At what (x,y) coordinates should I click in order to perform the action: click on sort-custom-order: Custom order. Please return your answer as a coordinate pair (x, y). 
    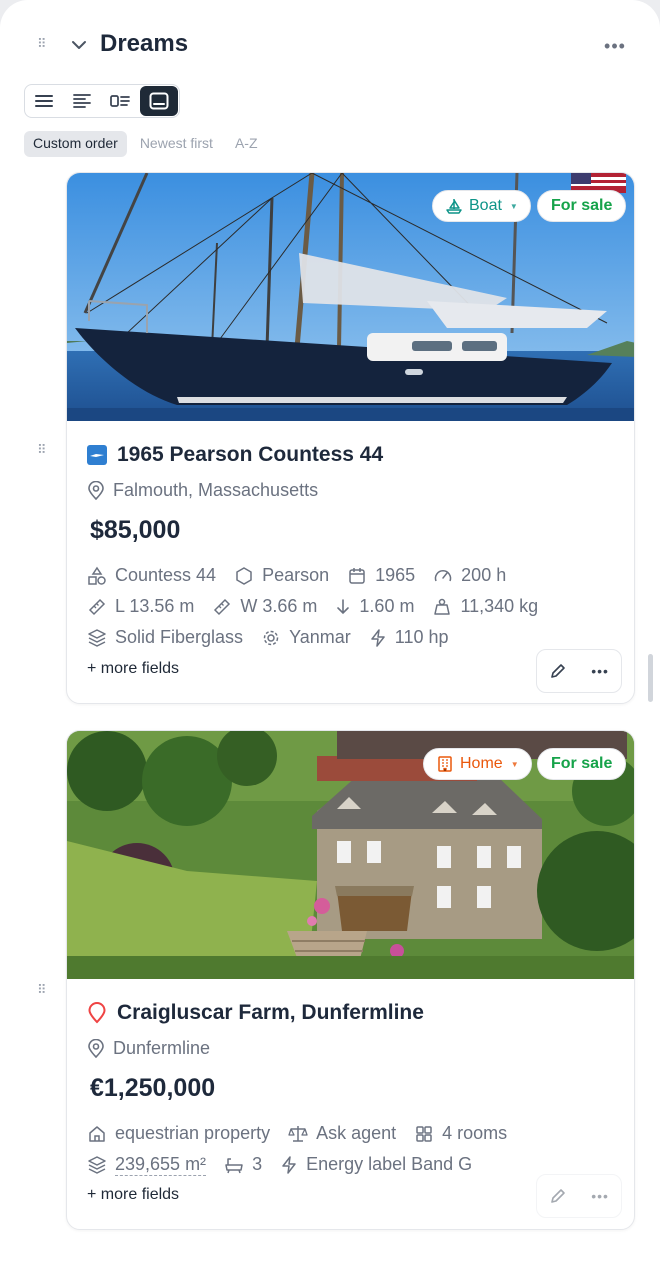
    Looking at the image, I should click on (75, 144).